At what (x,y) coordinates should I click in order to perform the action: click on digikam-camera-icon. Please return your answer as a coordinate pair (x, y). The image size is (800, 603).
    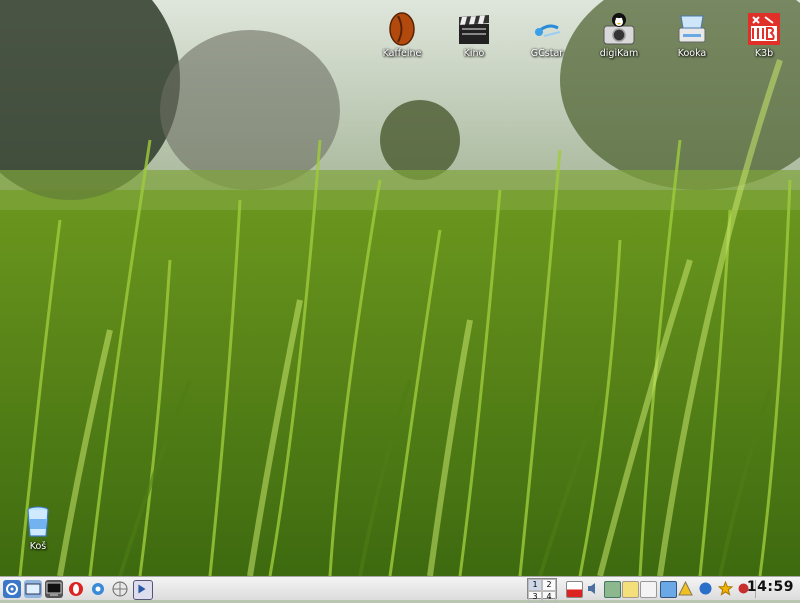
    Looking at the image, I should click on (619, 29).